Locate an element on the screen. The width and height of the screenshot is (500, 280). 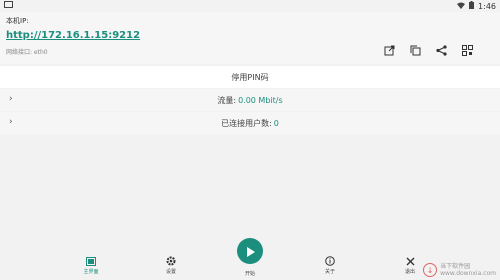
cast-screen-icon is located at coordinates (91, 260).